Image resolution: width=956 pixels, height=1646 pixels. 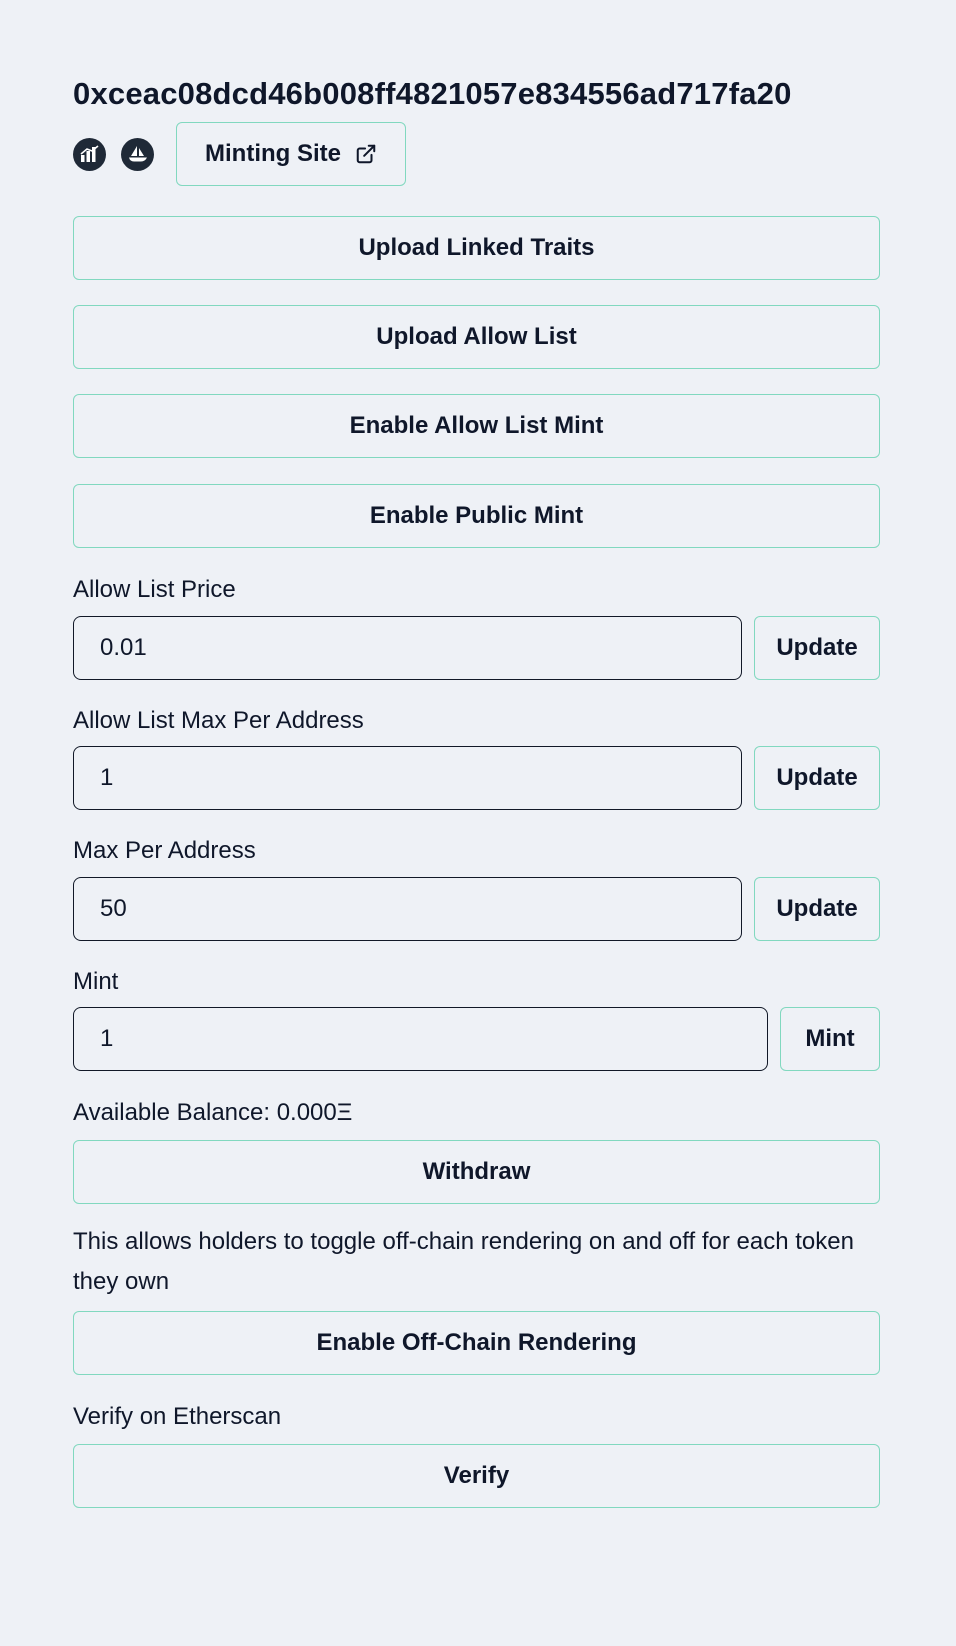 What do you see at coordinates (476, 516) in the screenshot?
I see `enable-public-mint-button: Enable Public Mint` at bounding box center [476, 516].